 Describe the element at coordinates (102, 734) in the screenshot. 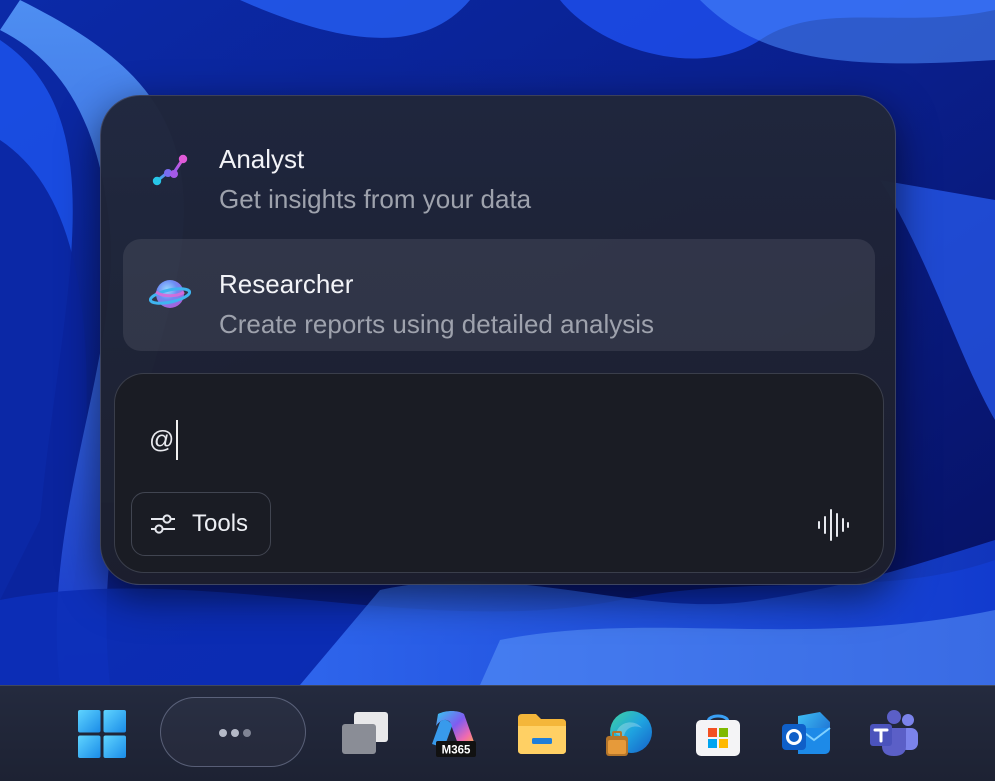

I see `start-icon` at that location.